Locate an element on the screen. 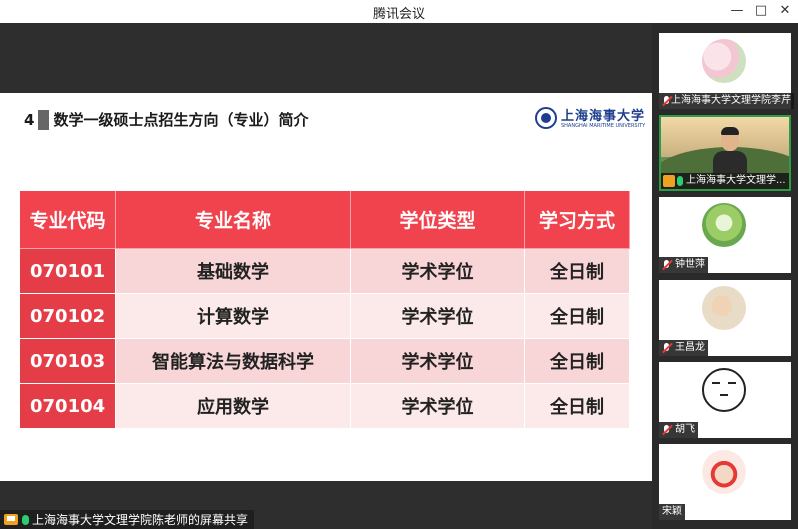 This screenshot has height=529, width=798. header-mode: 学习方式 is located at coordinates (577, 220).